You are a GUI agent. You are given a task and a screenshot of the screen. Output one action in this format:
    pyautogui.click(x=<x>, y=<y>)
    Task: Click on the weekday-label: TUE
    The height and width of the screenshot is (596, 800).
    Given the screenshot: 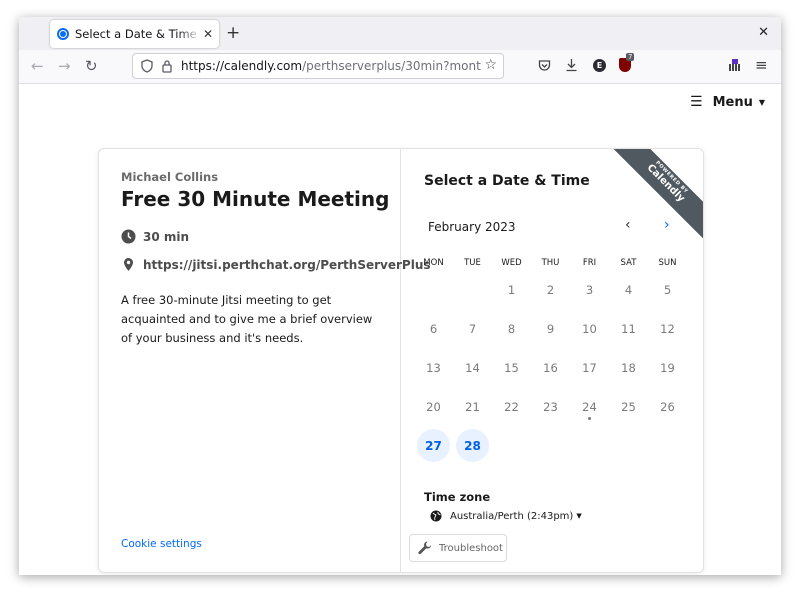 What is the action you would take?
    pyautogui.click(x=472, y=263)
    